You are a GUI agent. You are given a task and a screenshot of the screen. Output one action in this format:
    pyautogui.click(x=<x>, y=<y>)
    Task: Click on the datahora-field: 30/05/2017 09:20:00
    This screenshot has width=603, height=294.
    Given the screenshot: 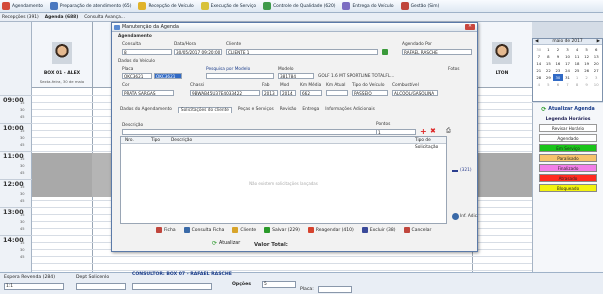 What is the action you would take?
    pyautogui.click(x=198, y=52)
    